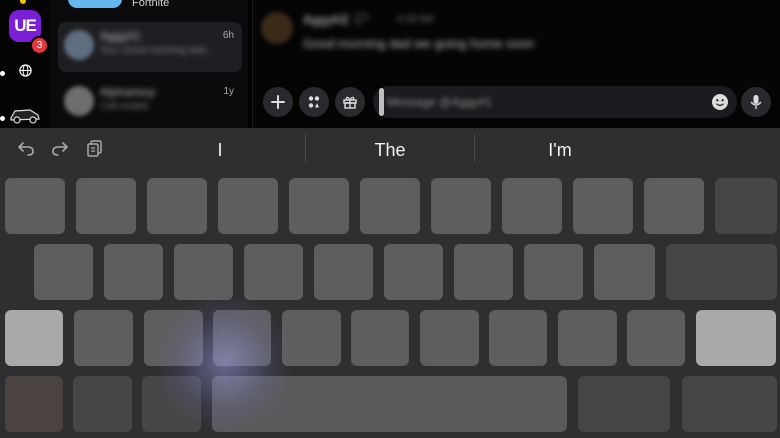 The image size is (780, 438). I want to click on emoji-icon, so click(720, 102).